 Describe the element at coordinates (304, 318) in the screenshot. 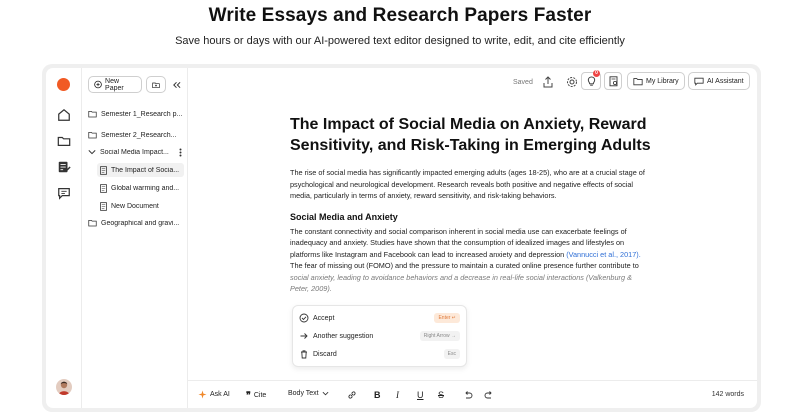

I see `check-circle-icon` at that location.